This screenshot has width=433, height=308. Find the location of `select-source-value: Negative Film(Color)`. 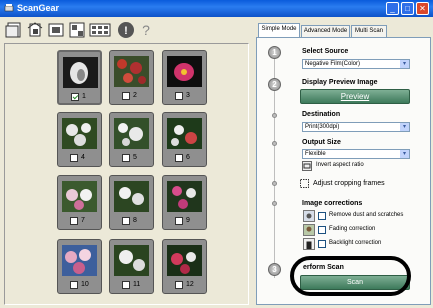

select-source-value: Negative Film(Color) is located at coordinates (333, 64).